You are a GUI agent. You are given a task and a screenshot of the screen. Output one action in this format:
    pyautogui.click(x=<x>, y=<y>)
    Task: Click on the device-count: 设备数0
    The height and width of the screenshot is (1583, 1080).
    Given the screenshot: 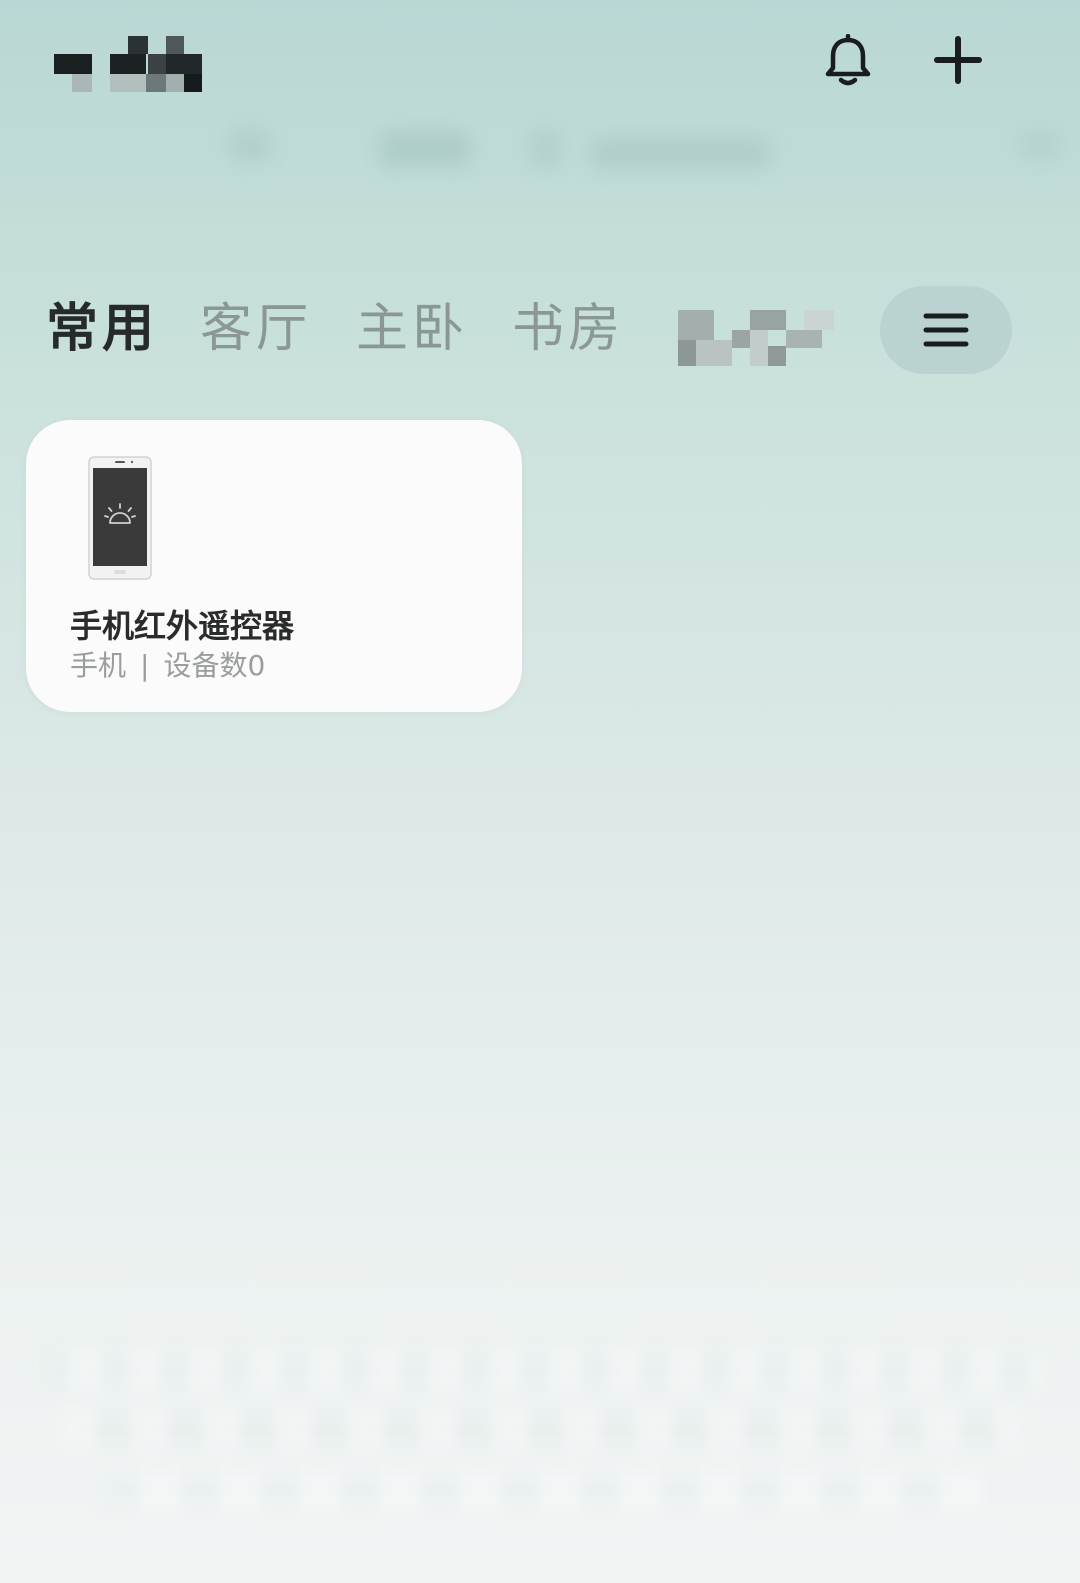 What is the action you would take?
    pyautogui.click(x=214, y=665)
    